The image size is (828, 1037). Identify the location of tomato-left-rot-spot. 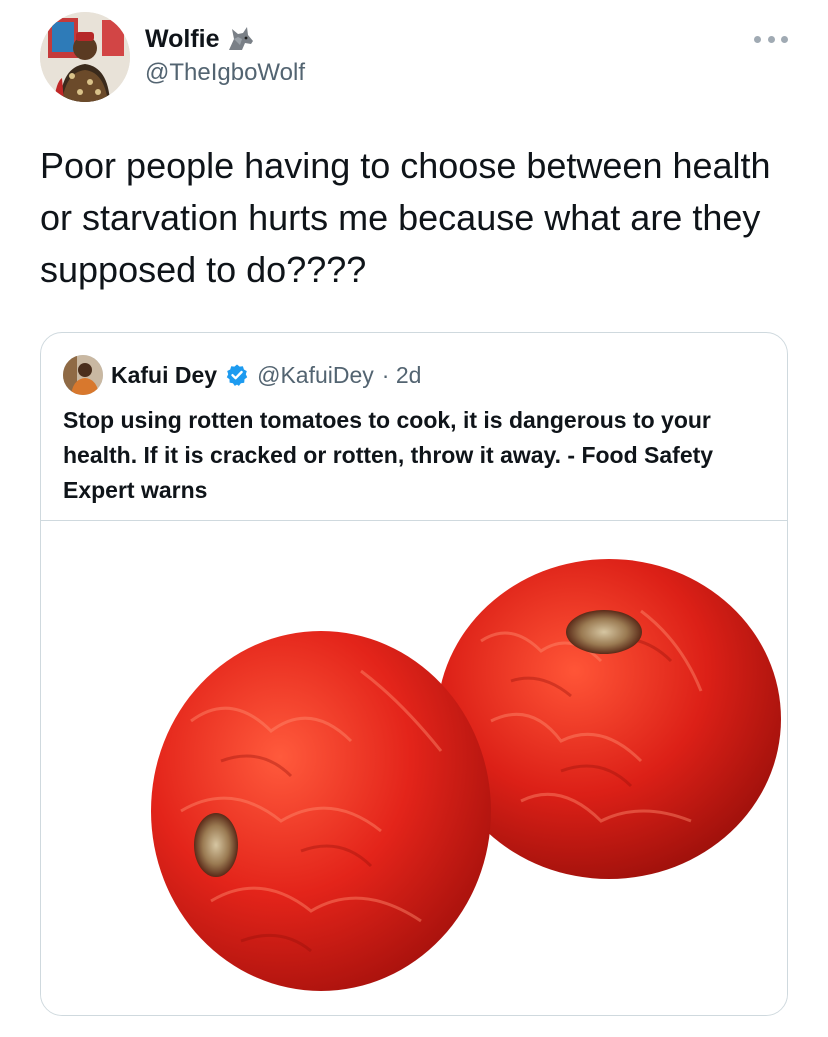
(216, 845).